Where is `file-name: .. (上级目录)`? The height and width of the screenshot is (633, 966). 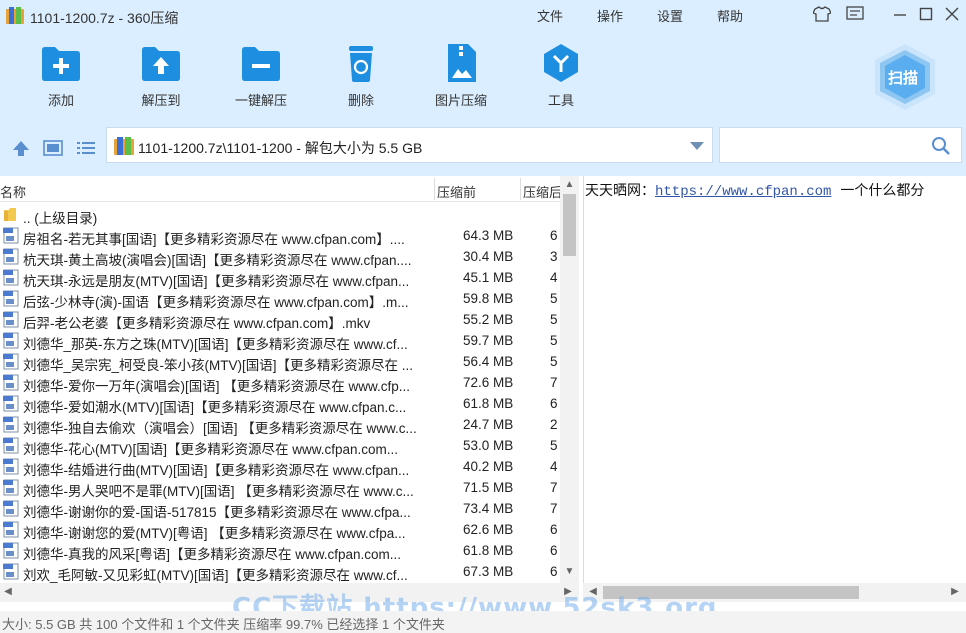
file-name: .. (上级目录) is located at coordinates (60, 218).